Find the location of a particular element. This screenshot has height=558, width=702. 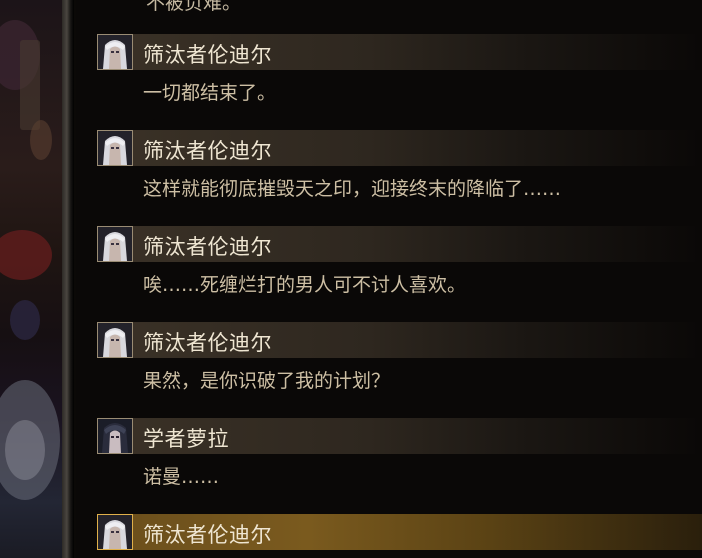

log-panel-border is located at coordinates (68, 279).